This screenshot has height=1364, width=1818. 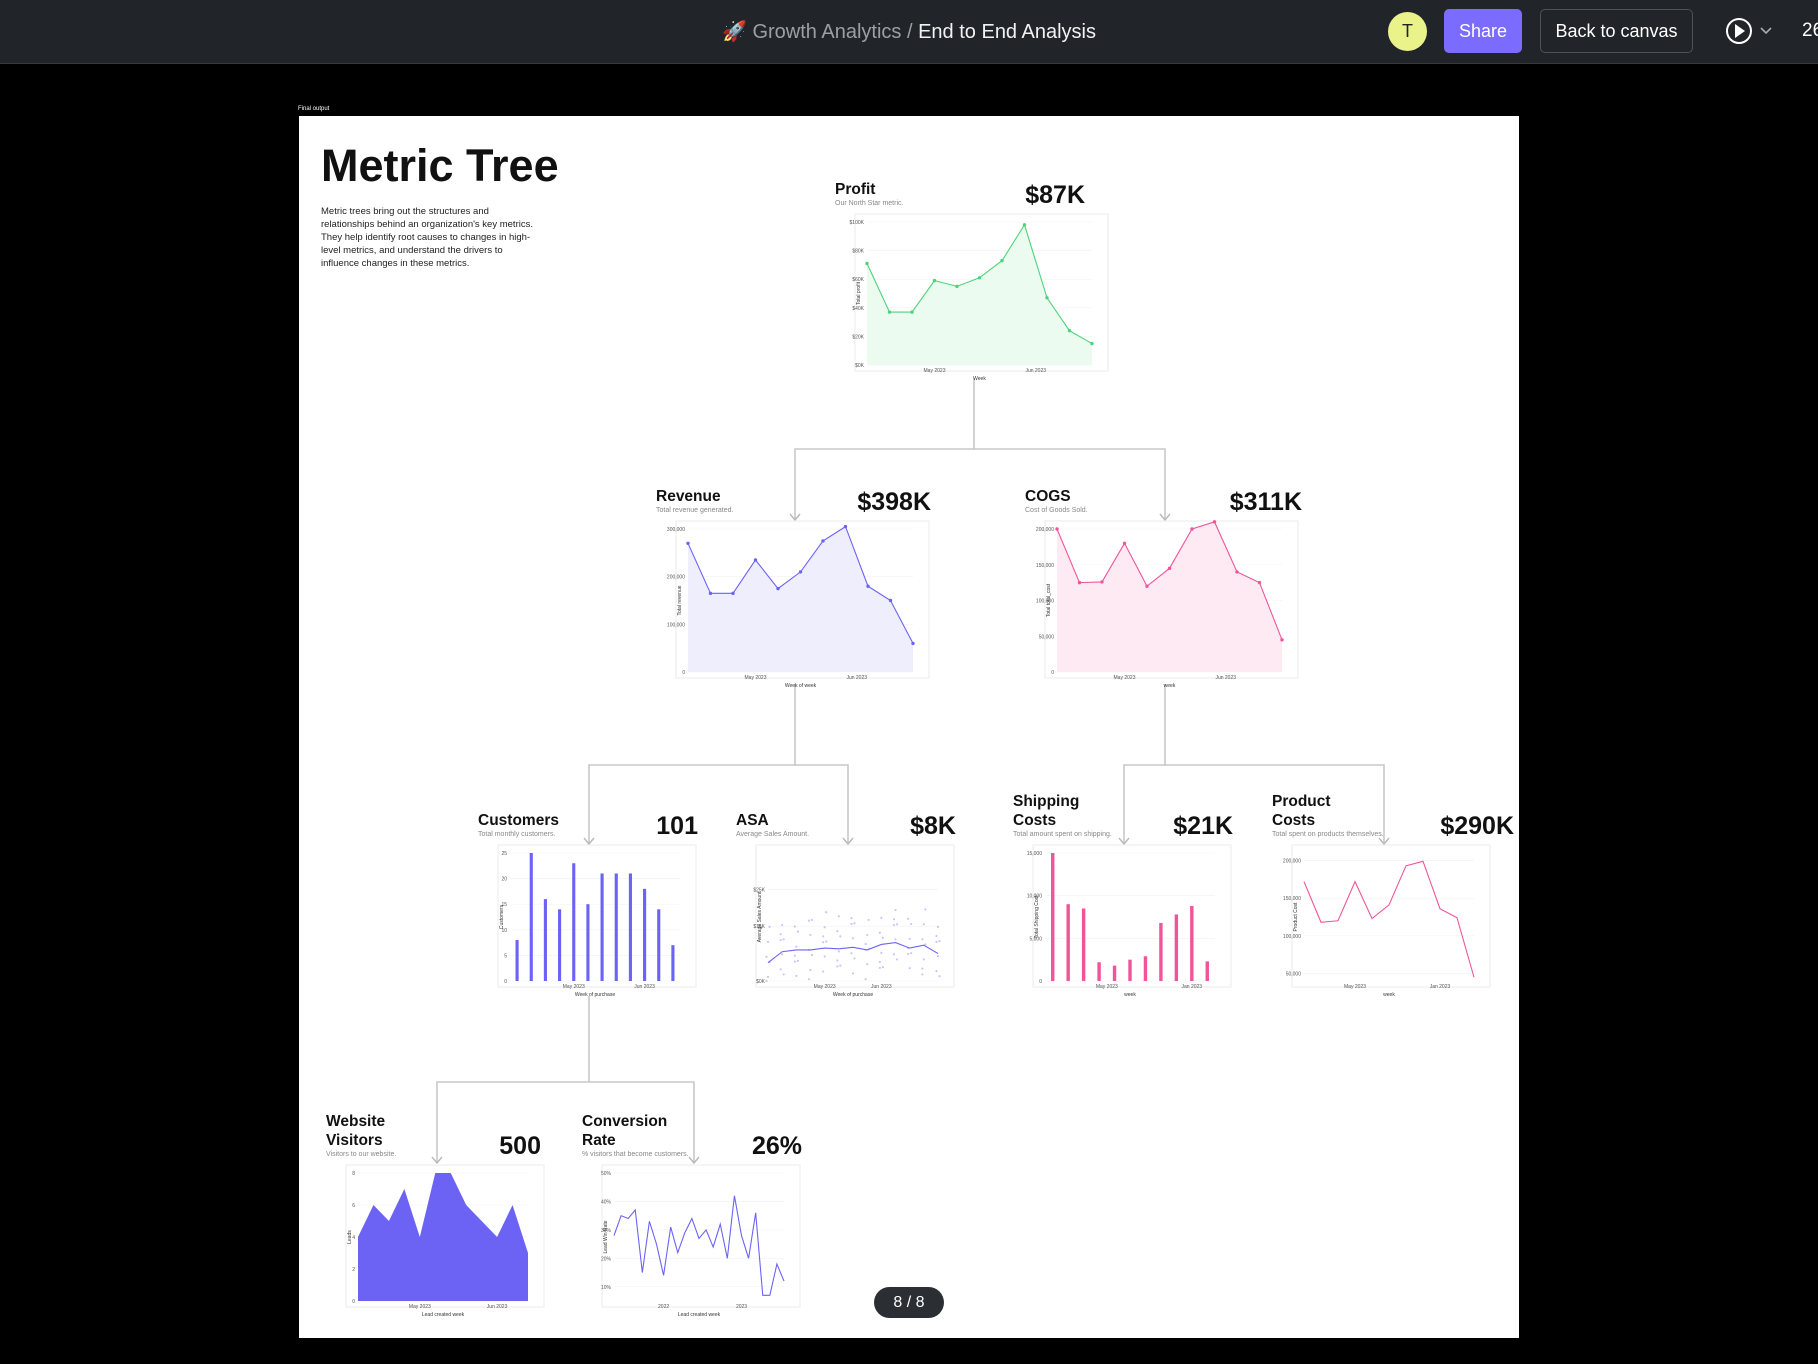 I want to click on chart-x-axis-label: Week, so click(x=979, y=379).